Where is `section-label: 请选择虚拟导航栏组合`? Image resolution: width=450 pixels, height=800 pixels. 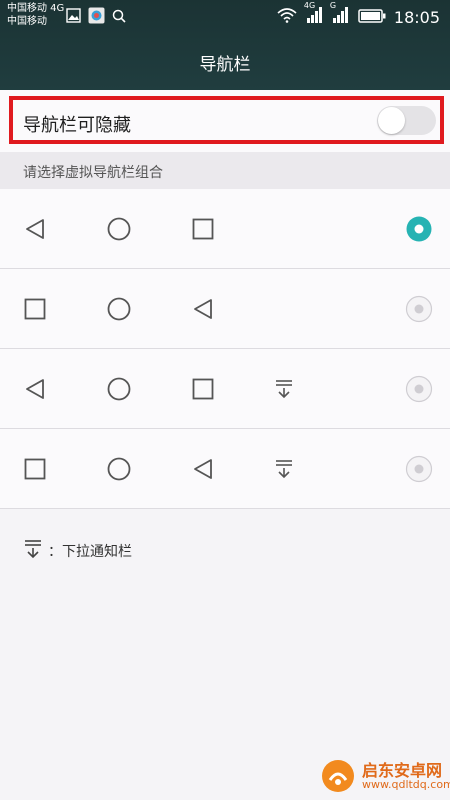
section-label: 请选择虚拟导航栏组合 is located at coordinates (93, 173).